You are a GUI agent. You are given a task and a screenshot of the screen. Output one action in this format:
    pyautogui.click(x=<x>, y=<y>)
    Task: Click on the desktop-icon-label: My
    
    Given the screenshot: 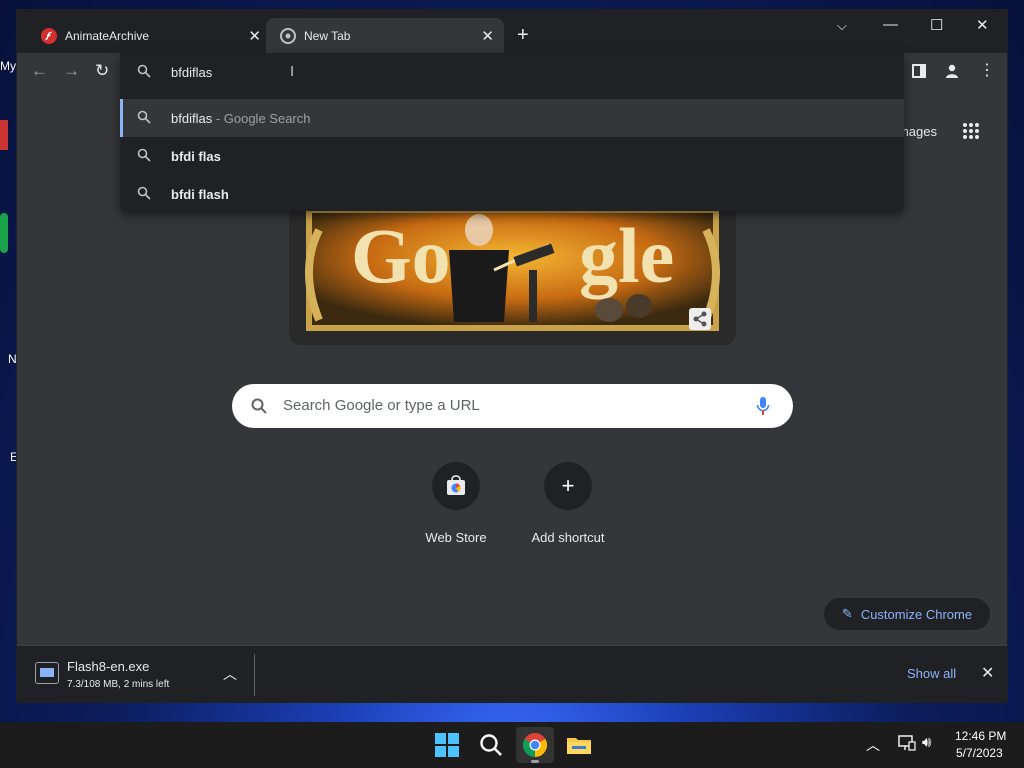 What is the action you would take?
    pyautogui.click(x=9, y=66)
    